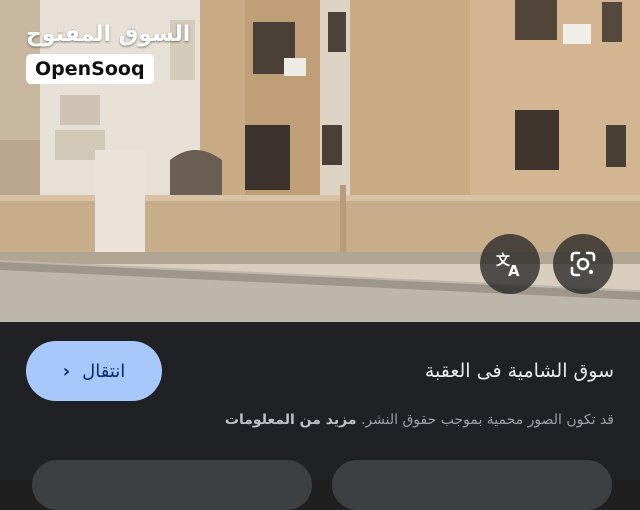 The image size is (640, 510). I want to click on translate-icon: 文 A, so click(508, 265).